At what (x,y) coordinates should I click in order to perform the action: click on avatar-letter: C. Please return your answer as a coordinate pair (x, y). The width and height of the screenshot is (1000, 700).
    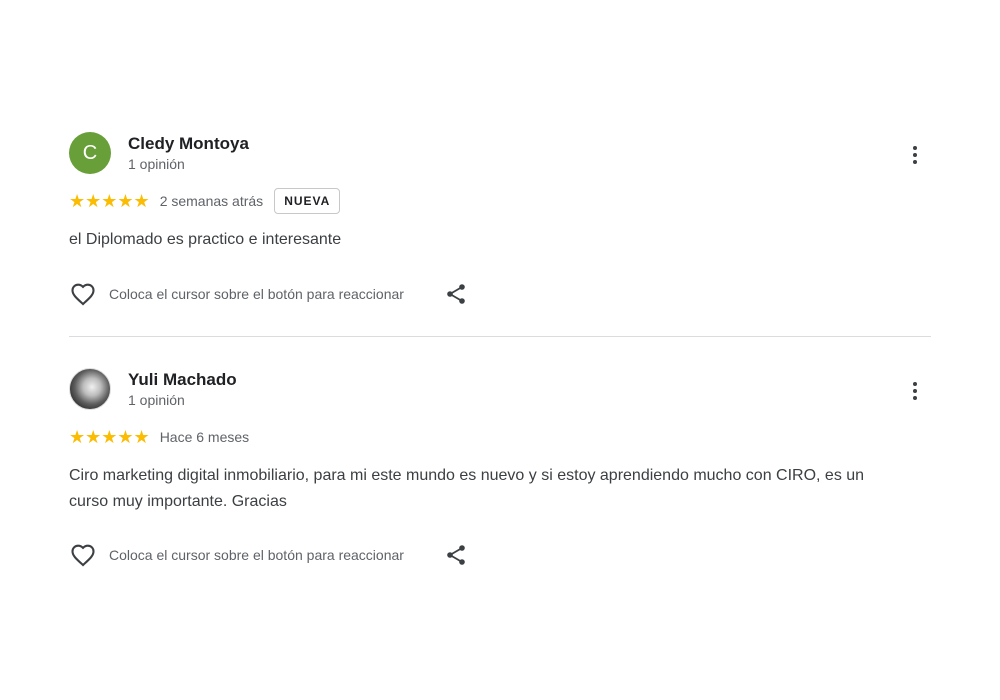
    Looking at the image, I should click on (90, 152).